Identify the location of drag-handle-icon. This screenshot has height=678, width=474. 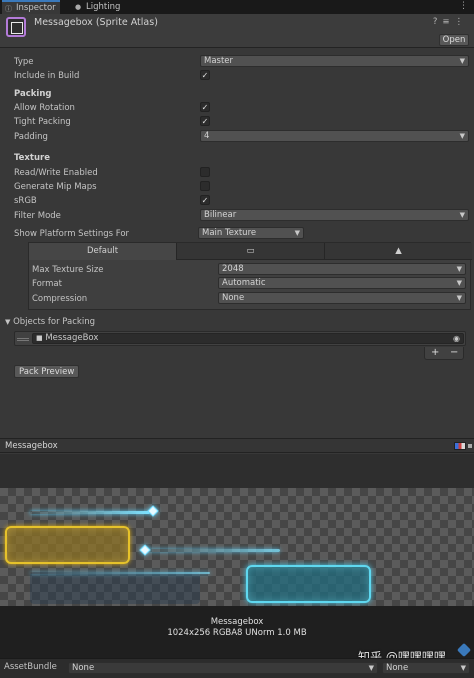
(23, 339).